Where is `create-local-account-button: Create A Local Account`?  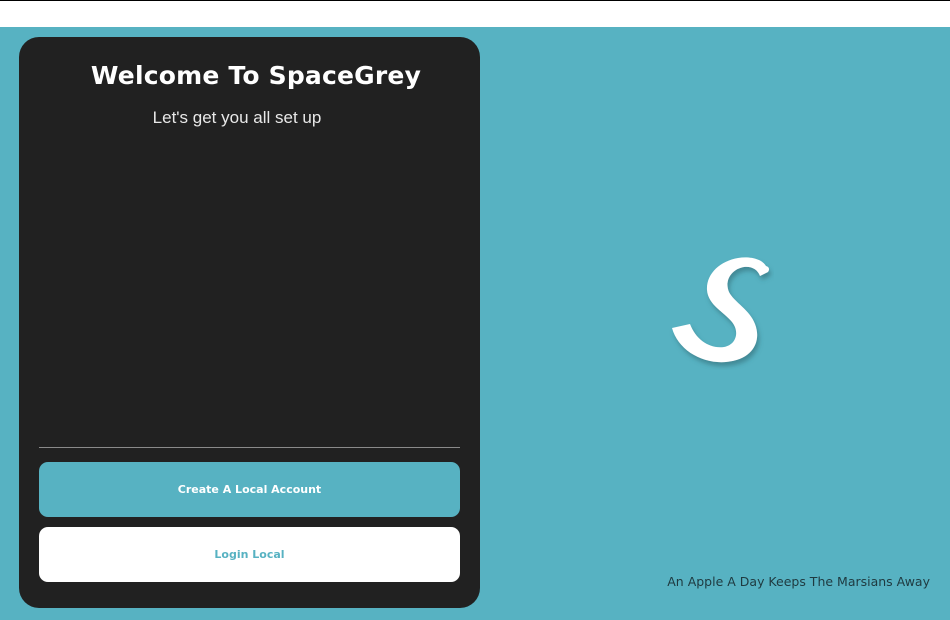 create-local-account-button: Create A Local Account is located at coordinates (249, 489).